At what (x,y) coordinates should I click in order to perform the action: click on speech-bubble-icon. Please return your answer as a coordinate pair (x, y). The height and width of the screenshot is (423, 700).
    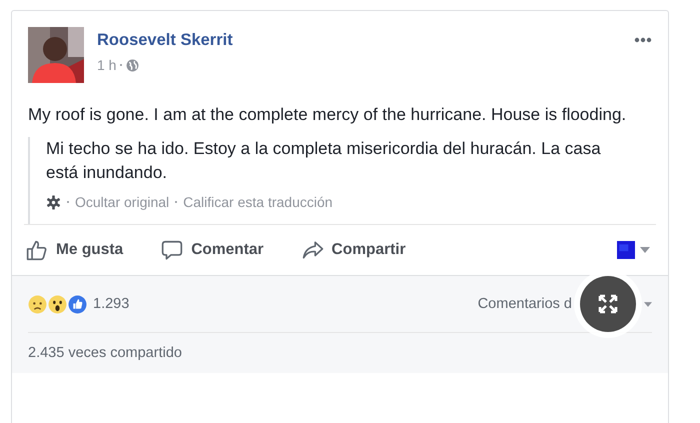
    Looking at the image, I should click on (172, 250).